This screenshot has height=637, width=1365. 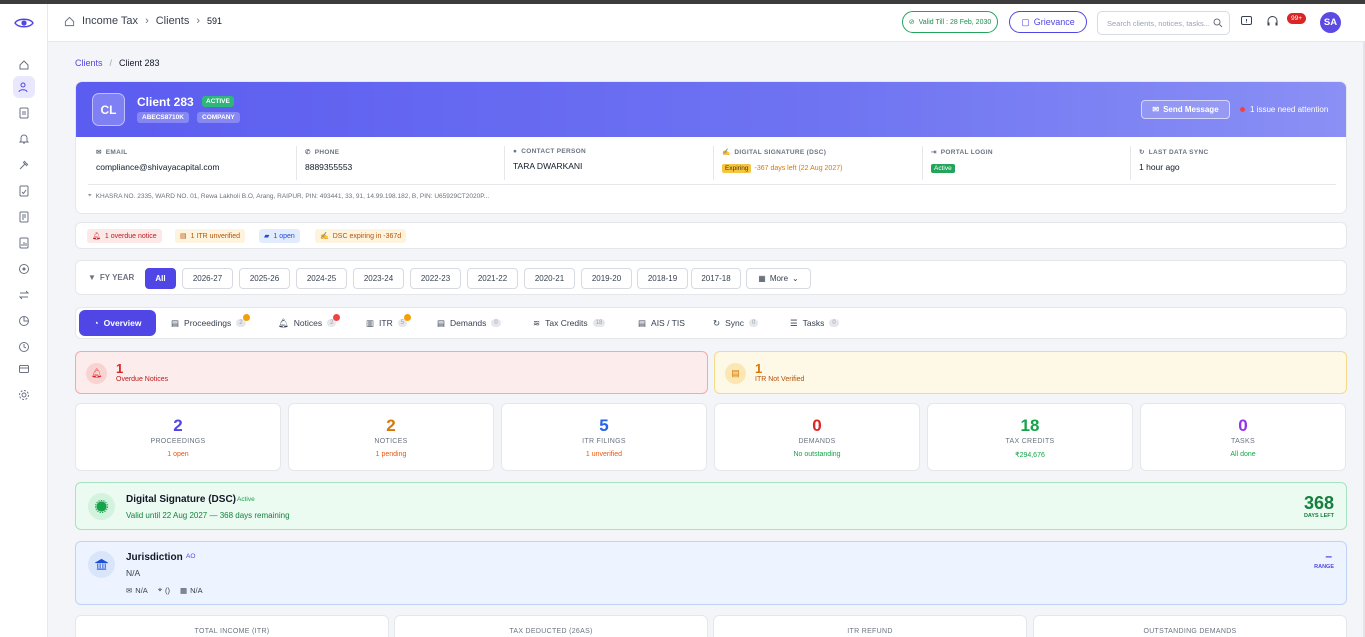 I want to click on status-dot, so click(x=246, y=317).